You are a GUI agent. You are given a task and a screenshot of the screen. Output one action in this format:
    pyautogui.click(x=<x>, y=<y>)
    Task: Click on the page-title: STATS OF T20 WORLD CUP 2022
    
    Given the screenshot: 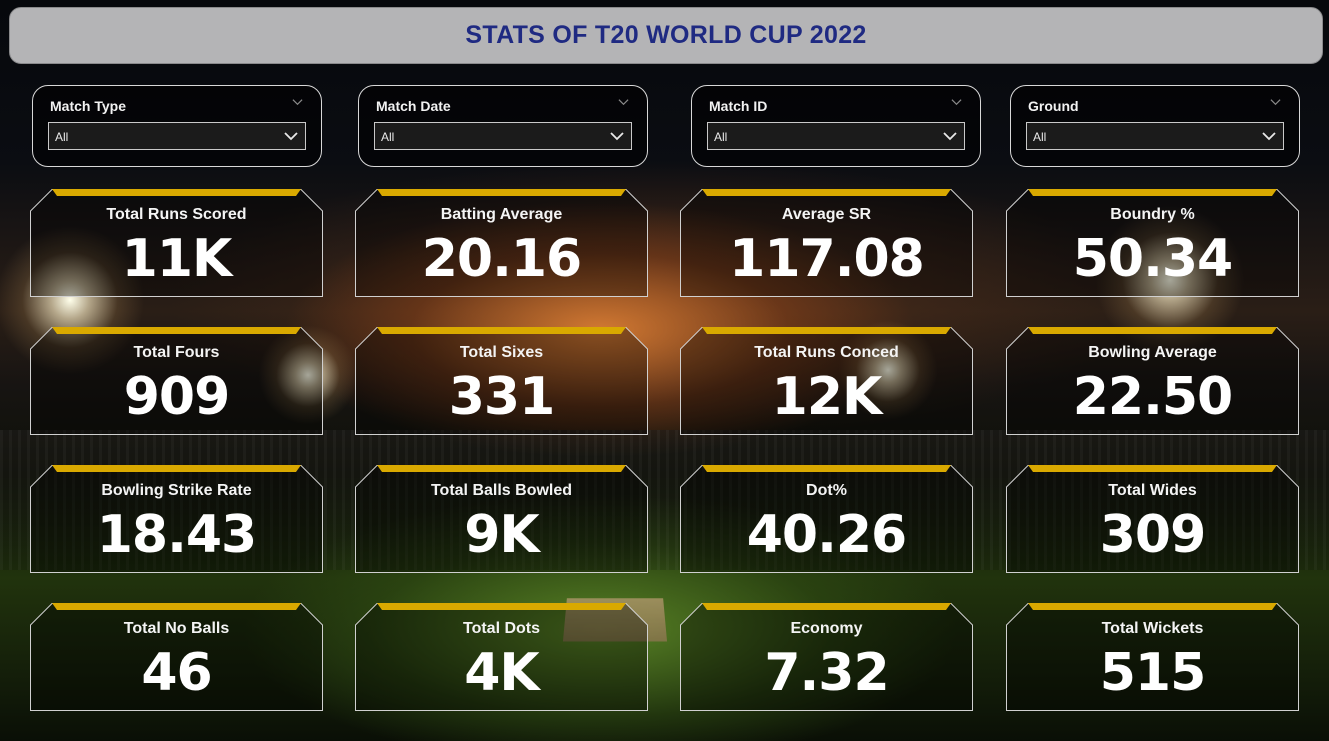 What is the action you would take?
    pyautogui.click(x=666, y=35)
    